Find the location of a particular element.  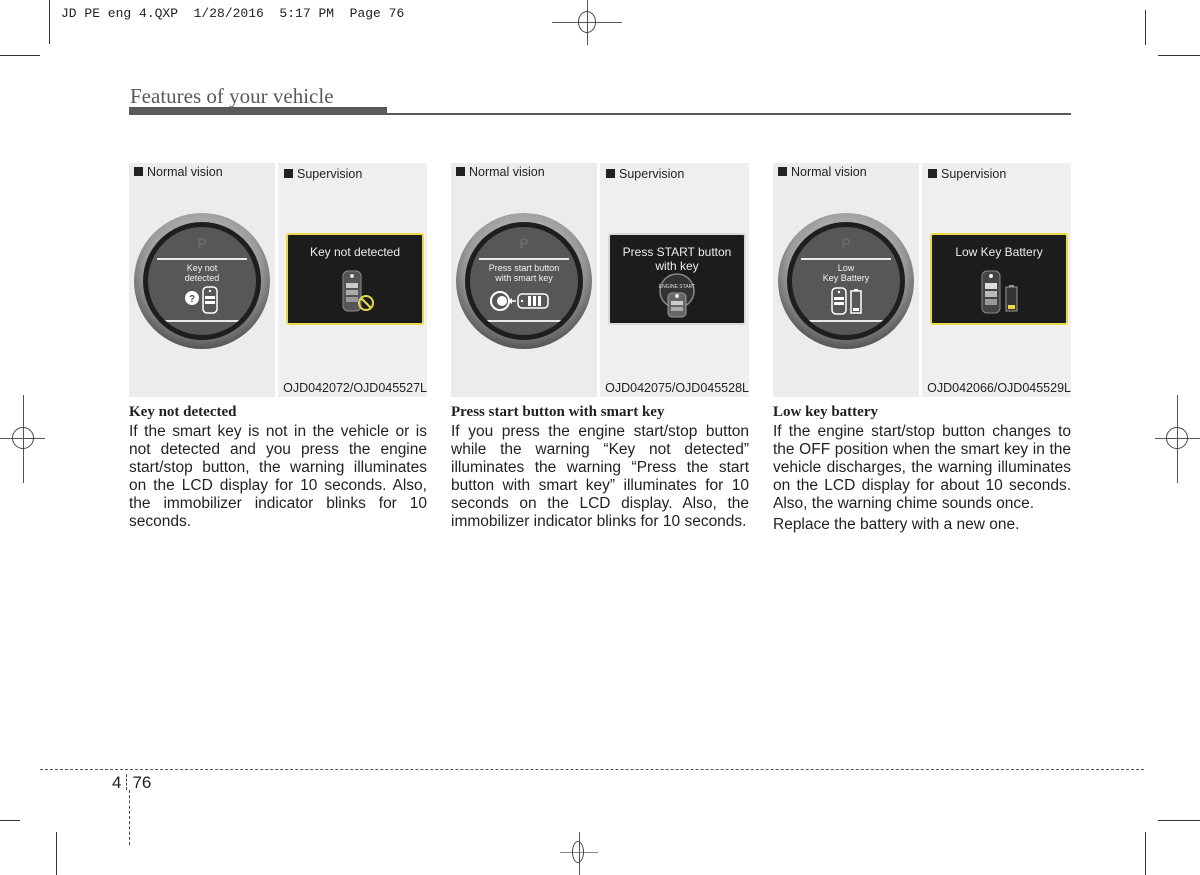

lcd-warning-text: Low Key Battery is located at coordinates (999, 252).